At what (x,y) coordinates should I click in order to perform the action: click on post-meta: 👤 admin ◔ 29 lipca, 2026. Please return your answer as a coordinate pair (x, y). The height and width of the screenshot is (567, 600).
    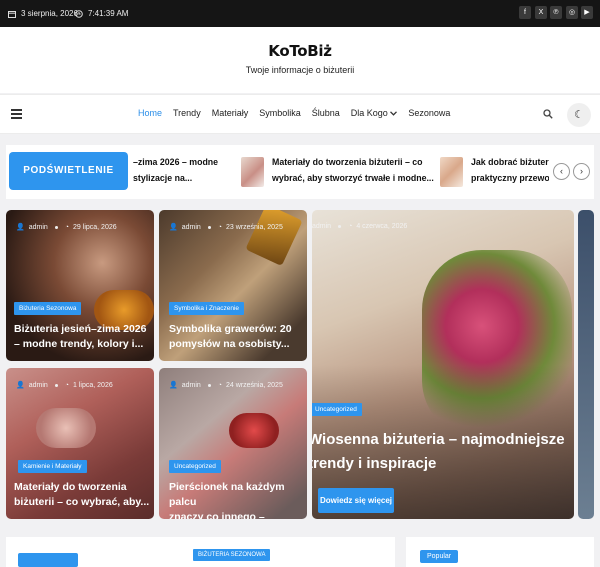
    Looking at the image, I should click on (66, 227).